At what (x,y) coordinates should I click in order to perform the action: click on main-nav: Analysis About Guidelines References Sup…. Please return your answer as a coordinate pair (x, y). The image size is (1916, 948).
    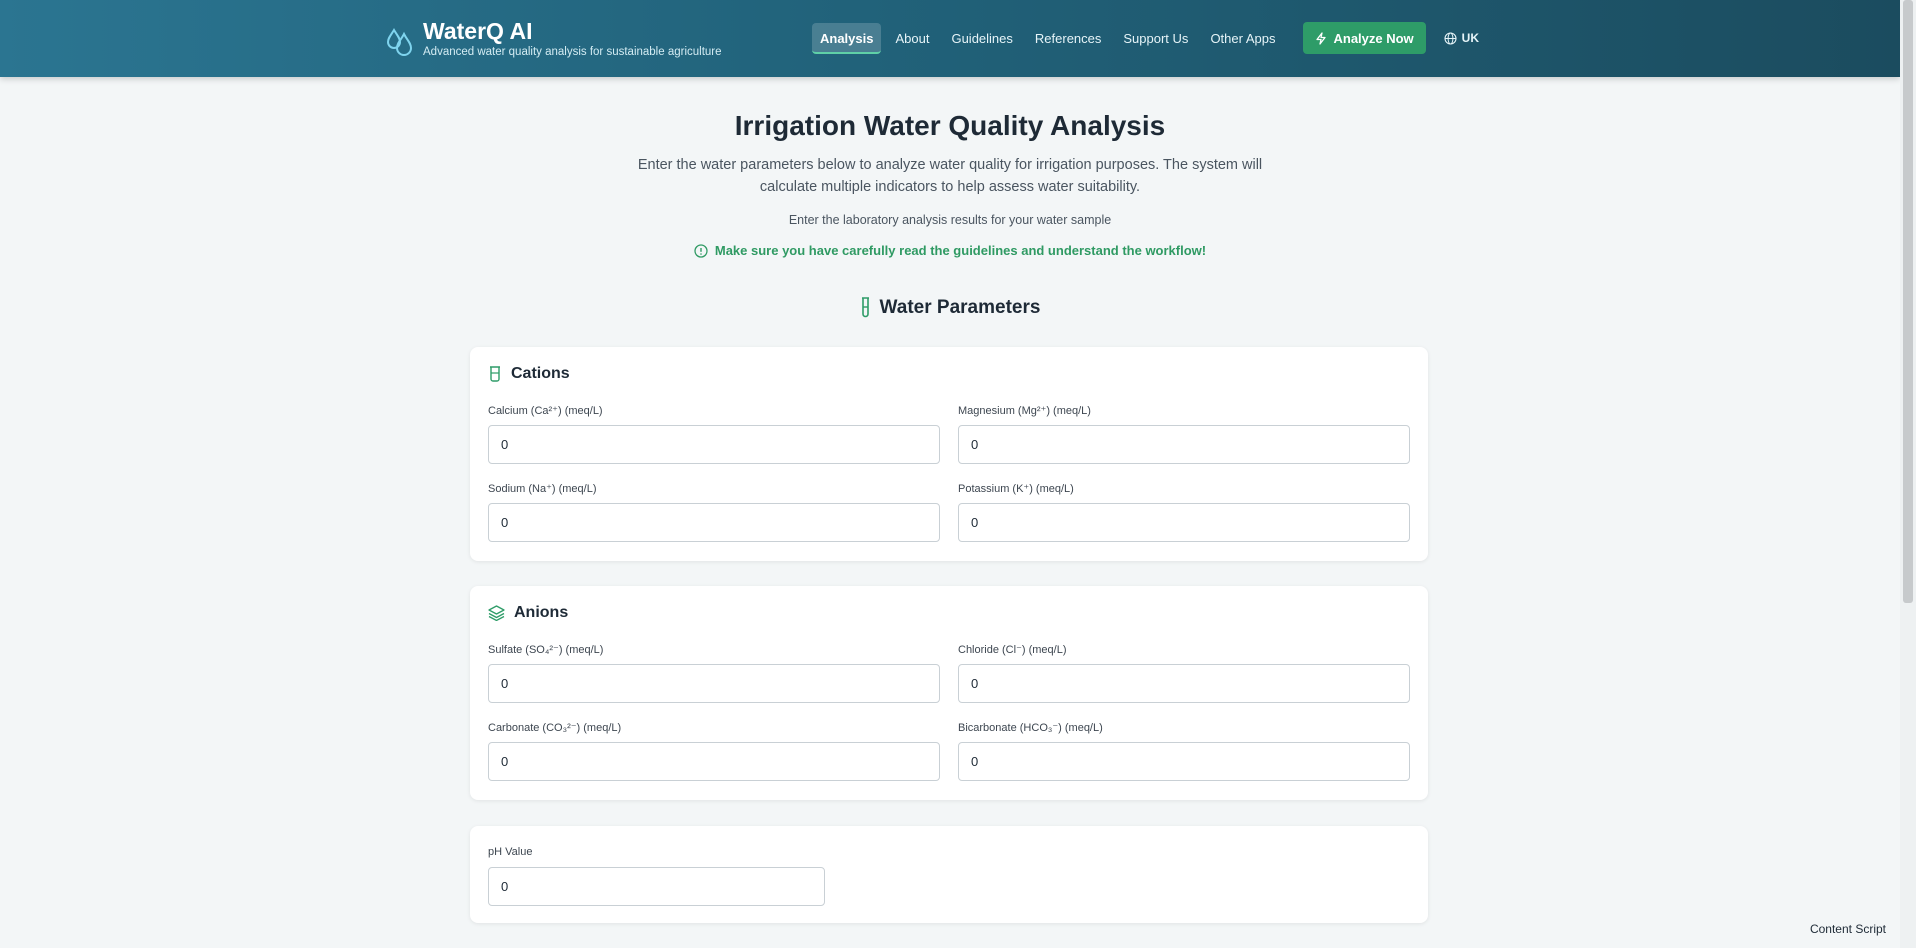
    Looking at the image, I should click on (1145, 38).